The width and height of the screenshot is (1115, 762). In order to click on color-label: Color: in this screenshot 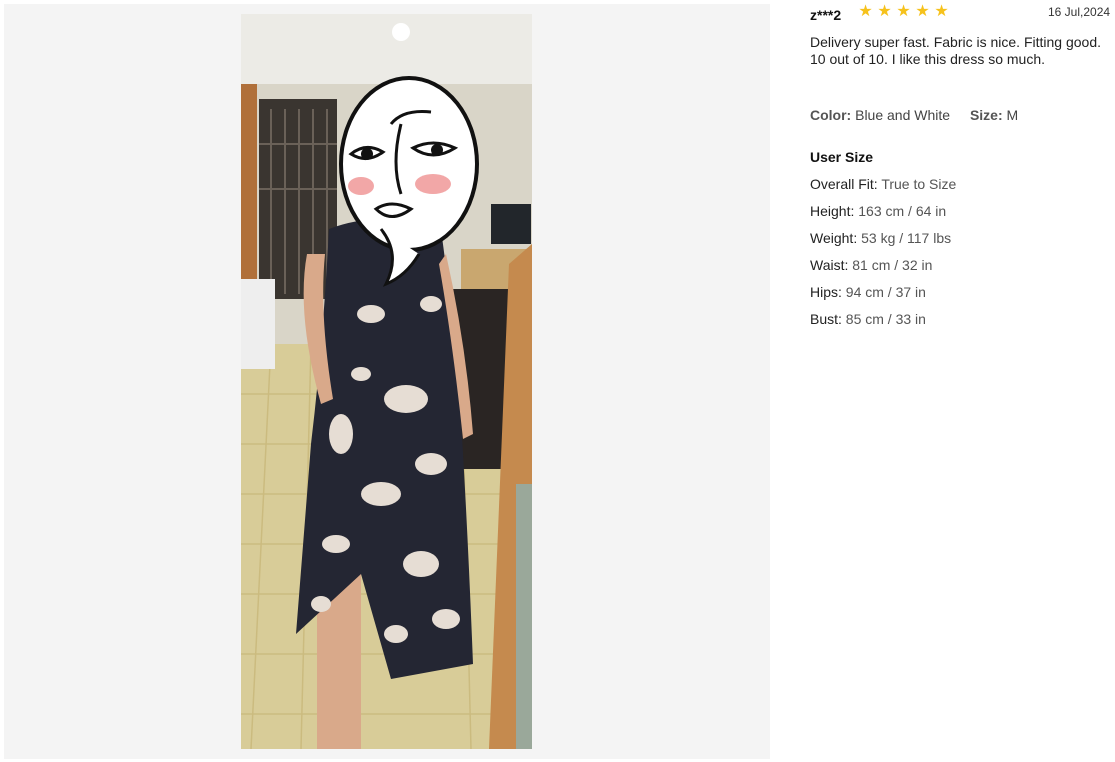, I will do `click(831, 115)`.